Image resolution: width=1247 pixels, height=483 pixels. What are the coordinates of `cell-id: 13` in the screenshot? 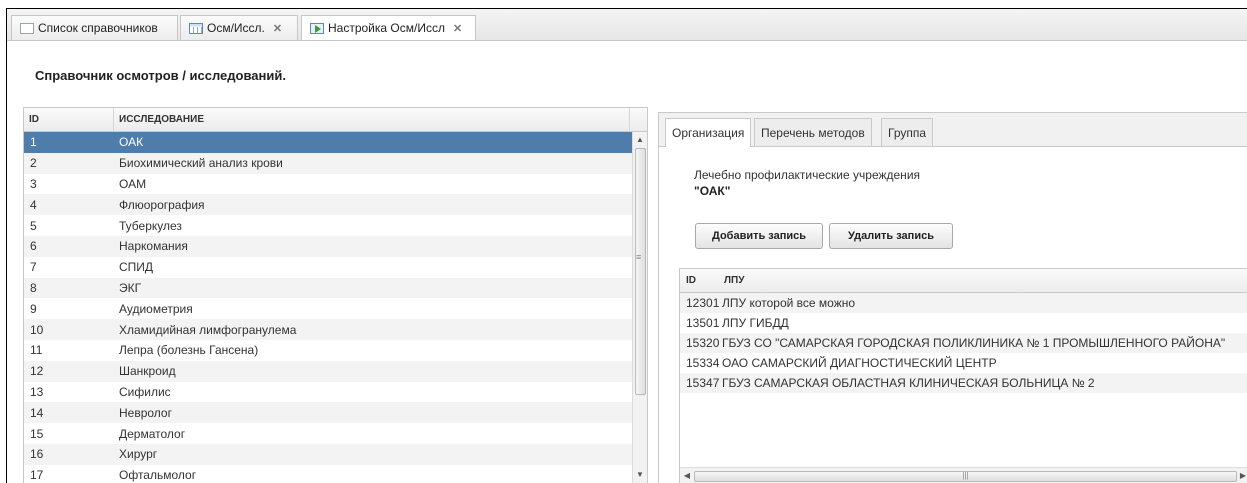 It's located at (37, 391).